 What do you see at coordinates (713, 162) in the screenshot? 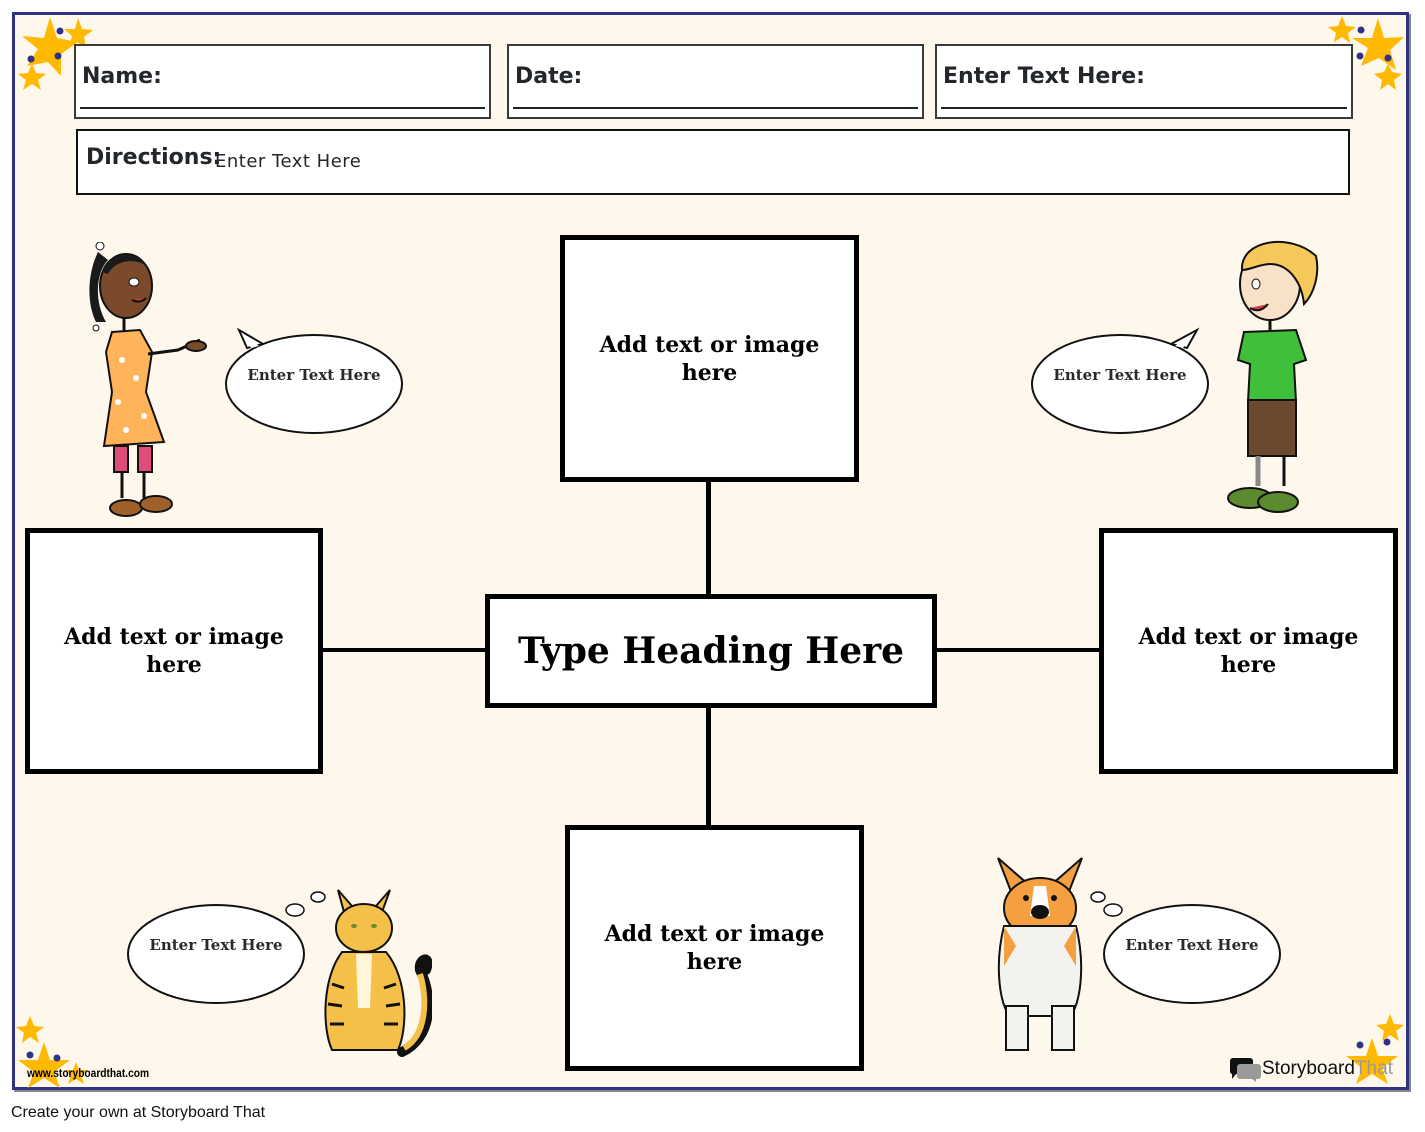
I see `directions-field: Directions: Enter Text Here` at bounding box center [713, 162].